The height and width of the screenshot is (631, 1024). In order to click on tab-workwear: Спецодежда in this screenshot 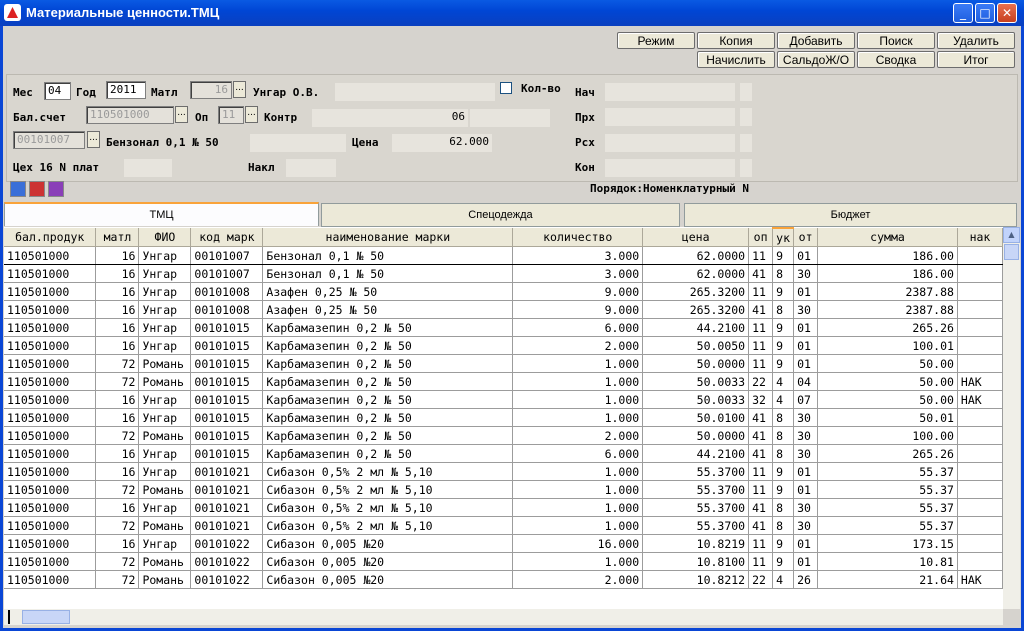, I will do `click(500, 215)`.